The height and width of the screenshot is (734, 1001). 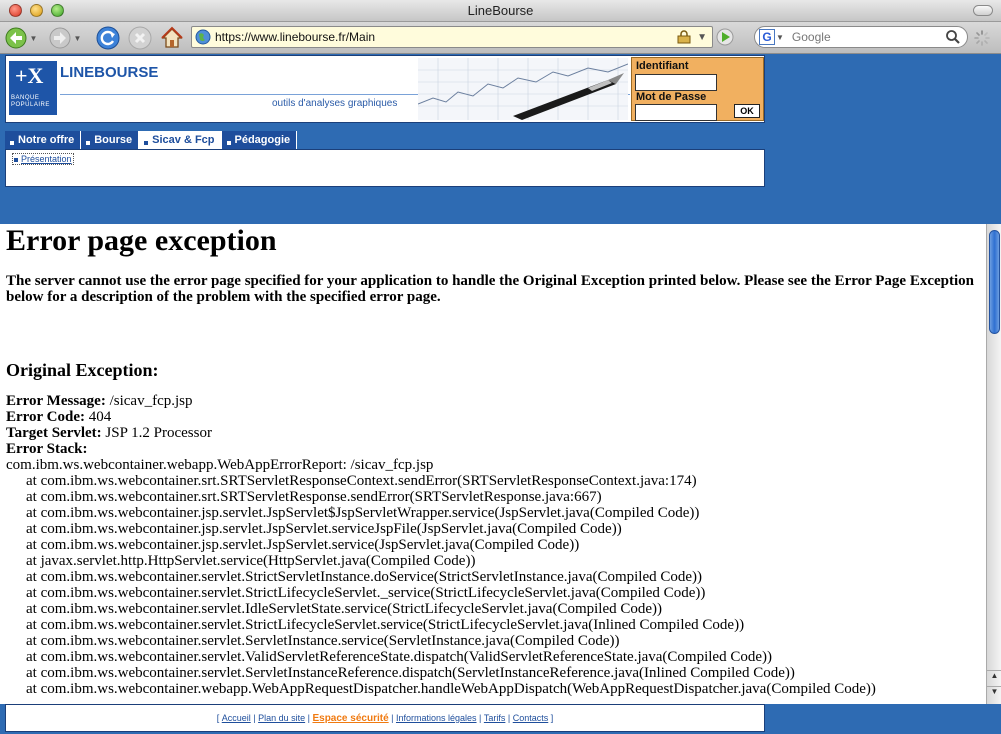 I want to click on error-code-label: Error Code:, so click(x=46, y=417).